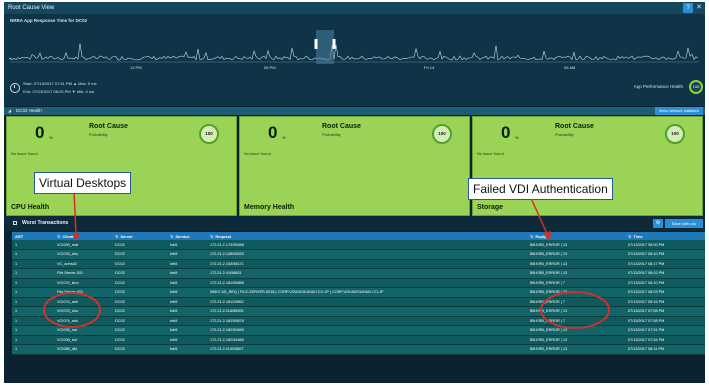  What do you see at coordinates (83, 330) in the screenshot?
I see `cell-client: VCI005_nar` at bounding box center [83, 330].